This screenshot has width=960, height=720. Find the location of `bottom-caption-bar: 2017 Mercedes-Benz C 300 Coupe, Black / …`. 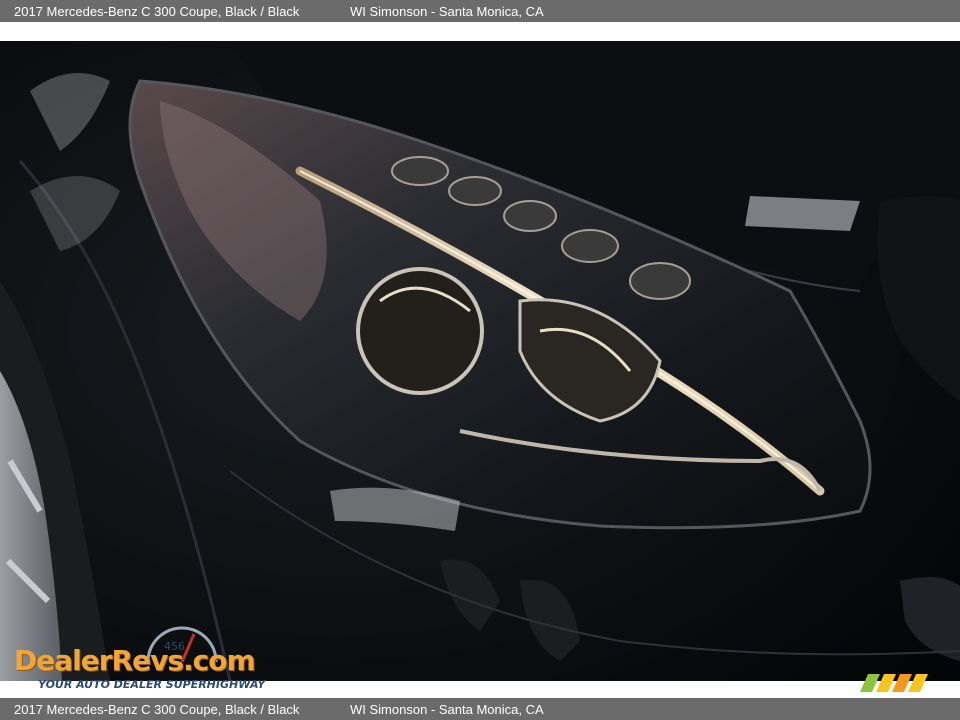

bottom-caption-bar: 2017 Mercedes-Benz C 300 Coupe, Black / … is located at coordinates (480, 709).